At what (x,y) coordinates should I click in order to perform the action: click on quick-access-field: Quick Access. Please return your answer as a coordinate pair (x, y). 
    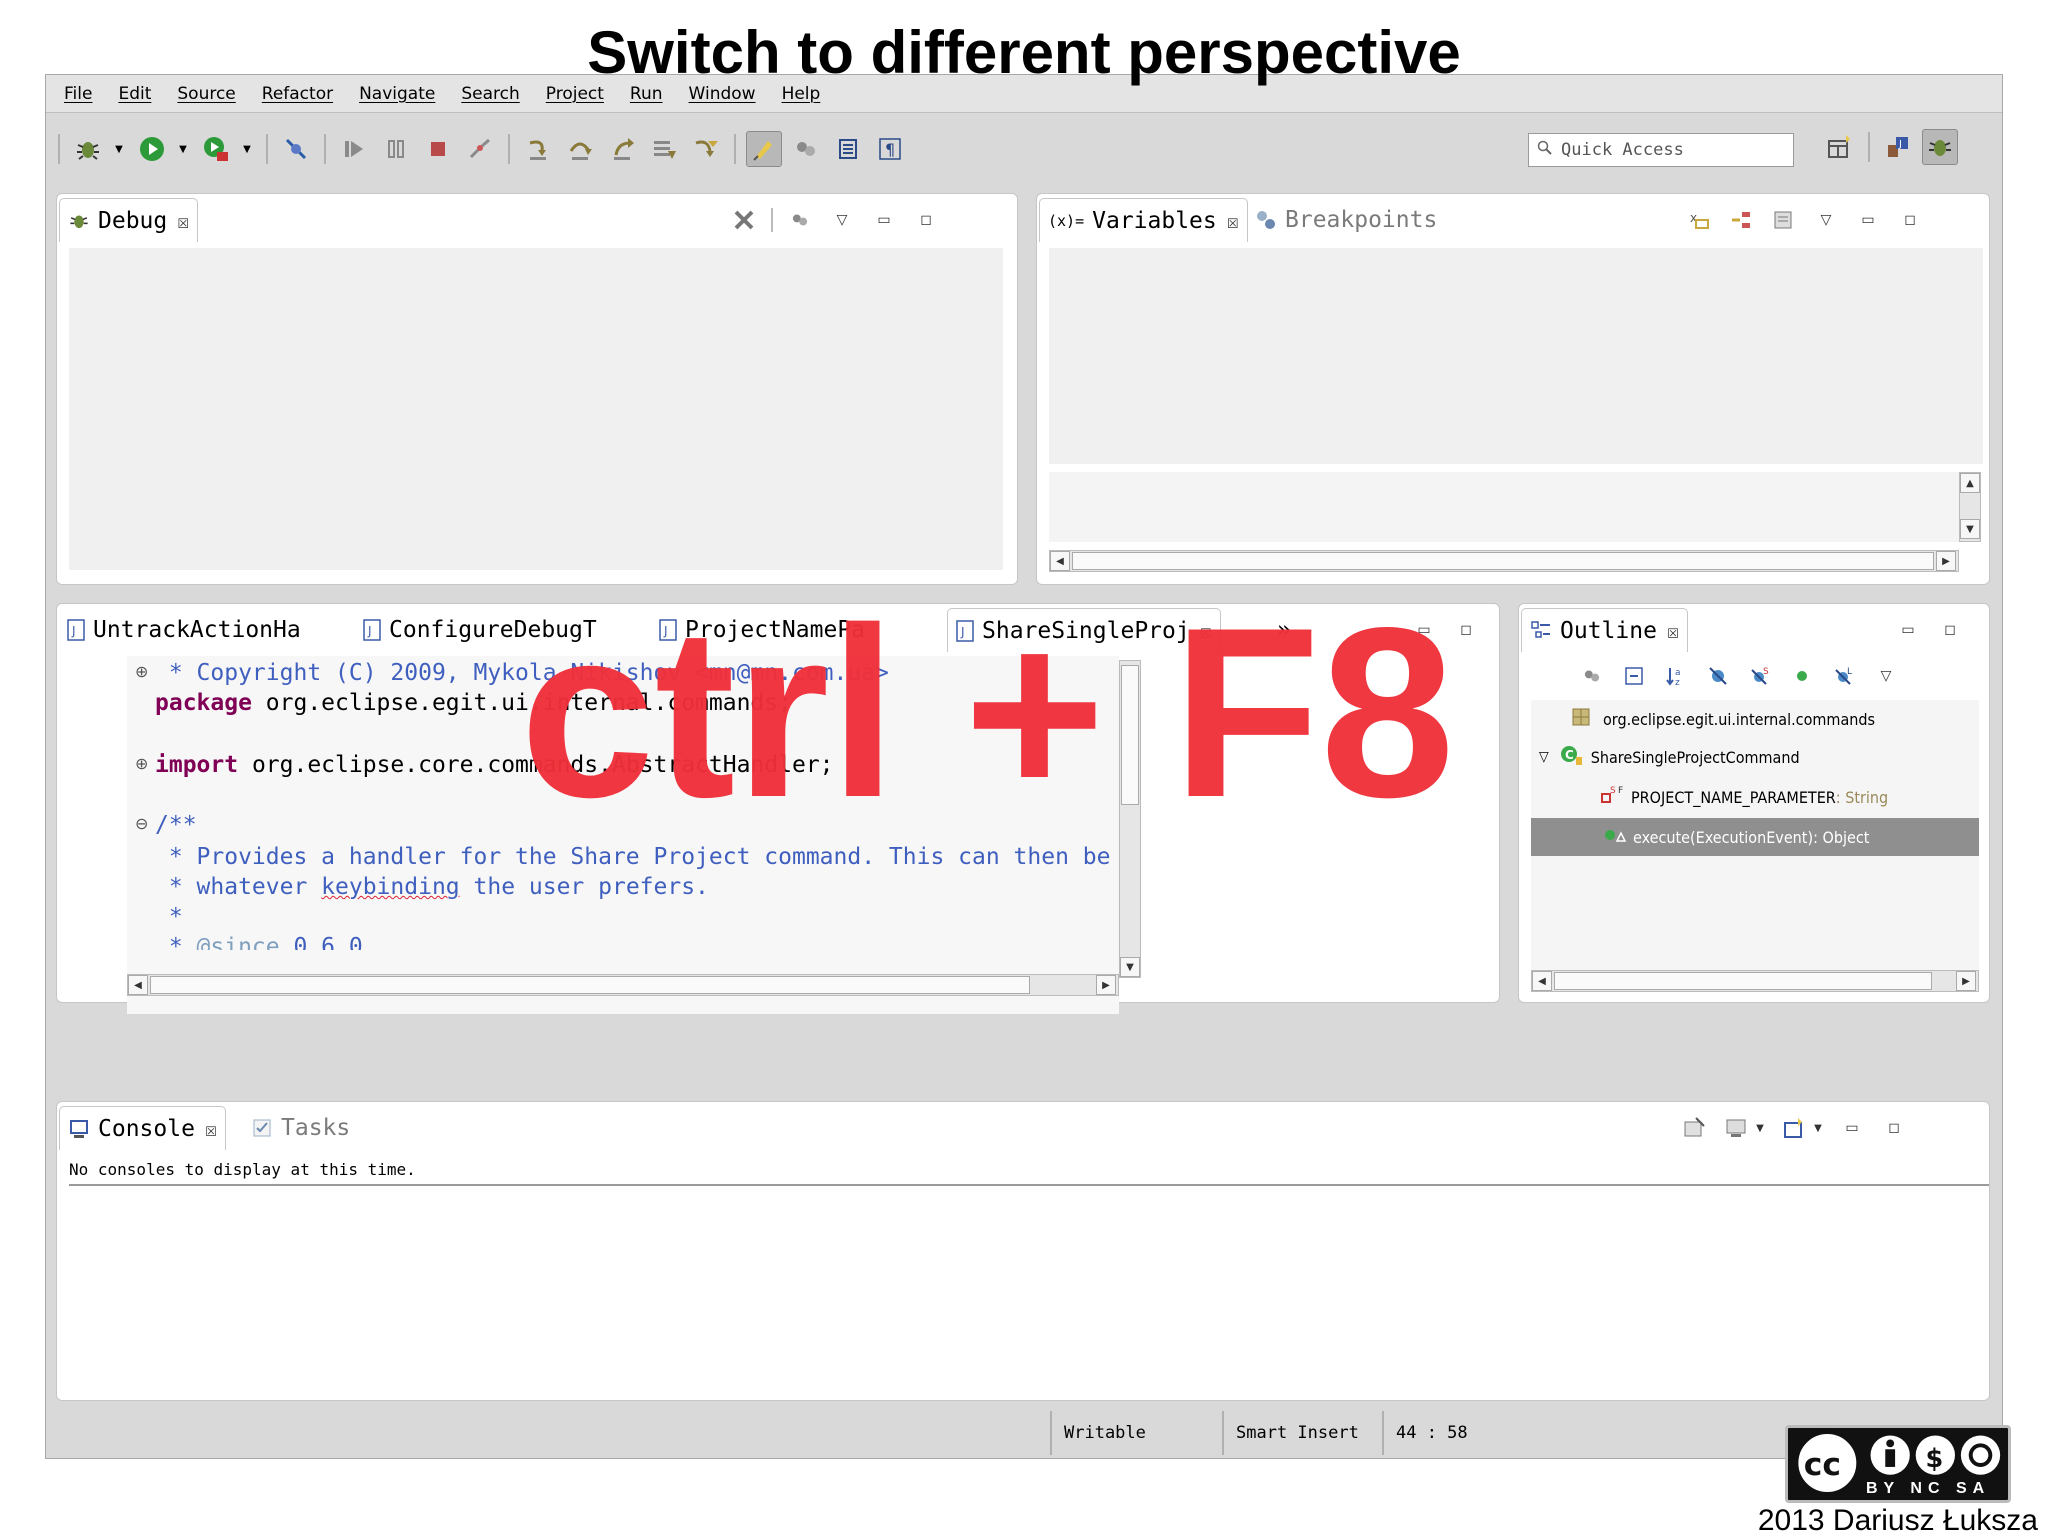
    Looking at the image, I should click on (1661, 150).